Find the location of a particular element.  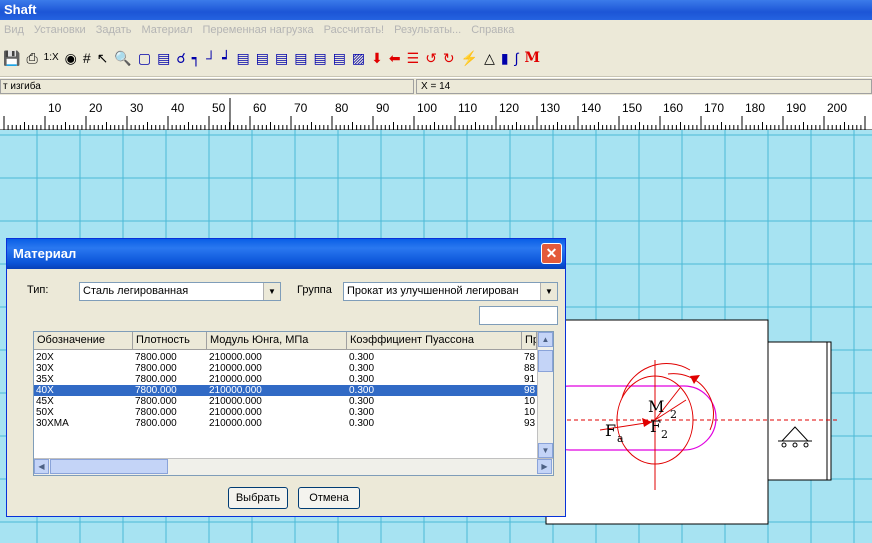

print-icon: ⎙ is located at coordinates (31, 58).